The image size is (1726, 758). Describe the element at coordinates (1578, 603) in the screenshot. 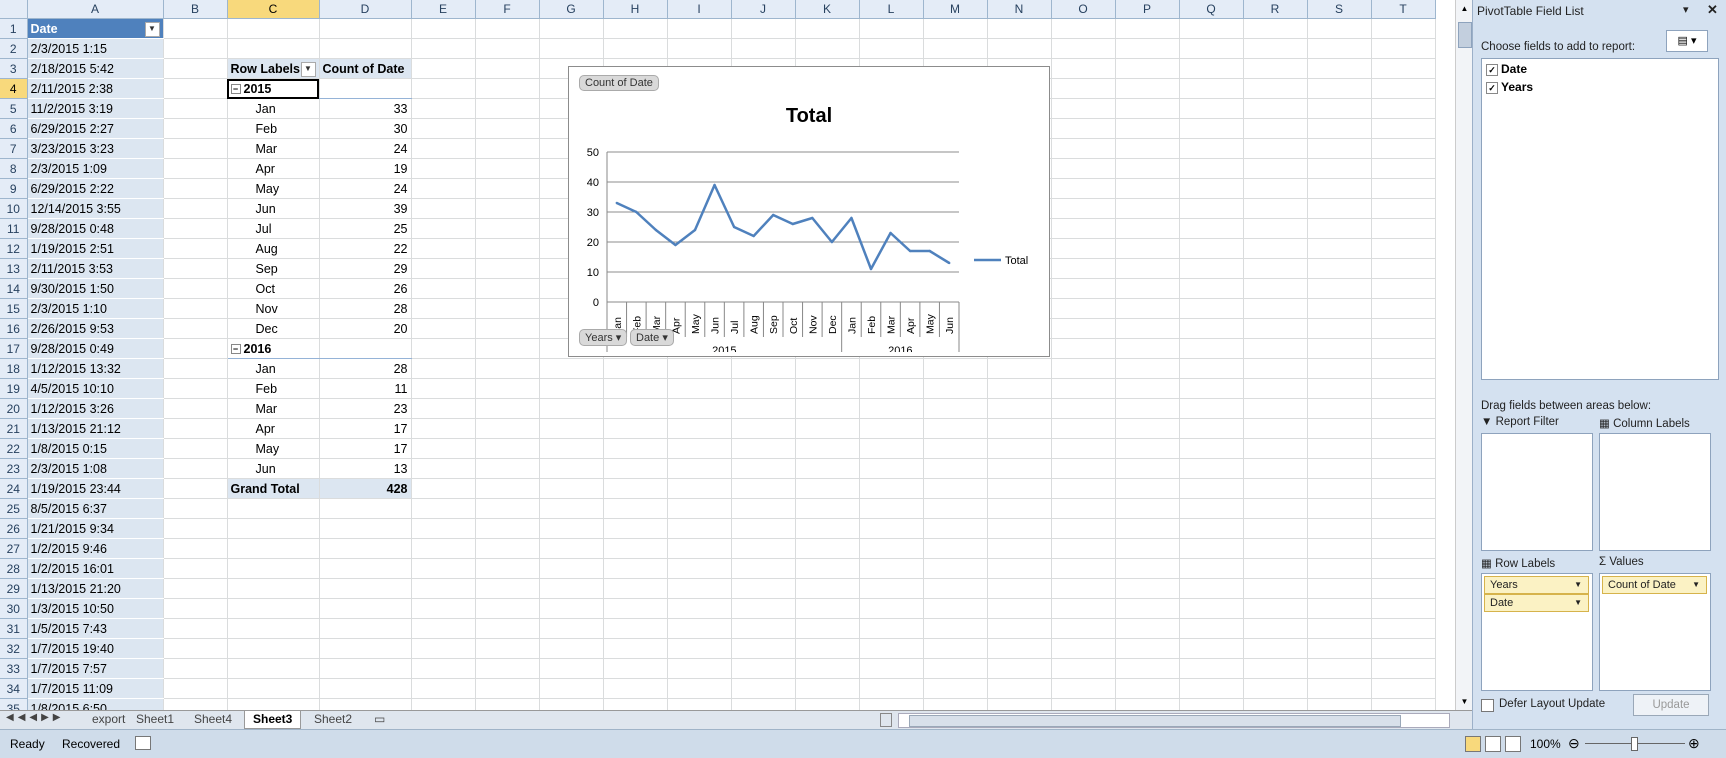

I see `chevron-down-icon: ▼` at that location.